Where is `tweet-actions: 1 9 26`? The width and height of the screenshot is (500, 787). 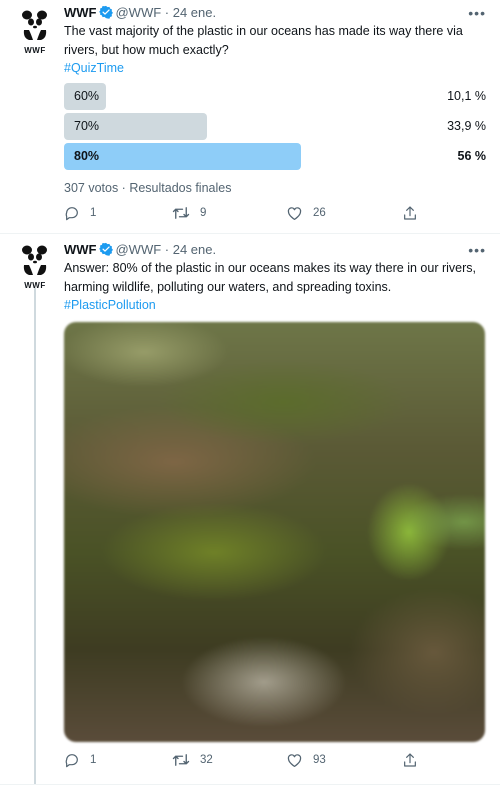 tweet-actions: 1 9 26 is located at coordinates (244, 215).